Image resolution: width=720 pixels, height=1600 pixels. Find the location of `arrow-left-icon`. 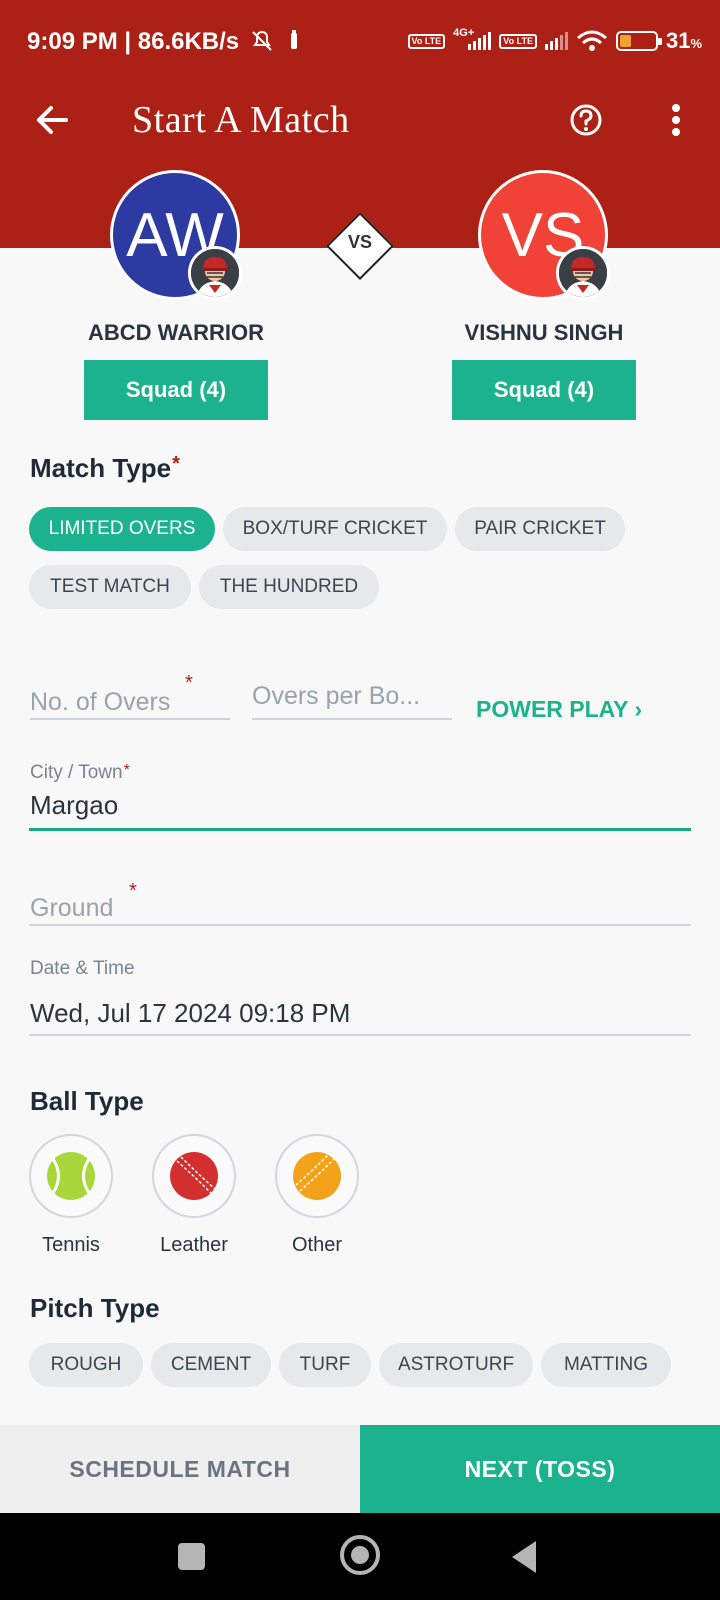

arrow-left-icon is located at coordinates (52, 120).